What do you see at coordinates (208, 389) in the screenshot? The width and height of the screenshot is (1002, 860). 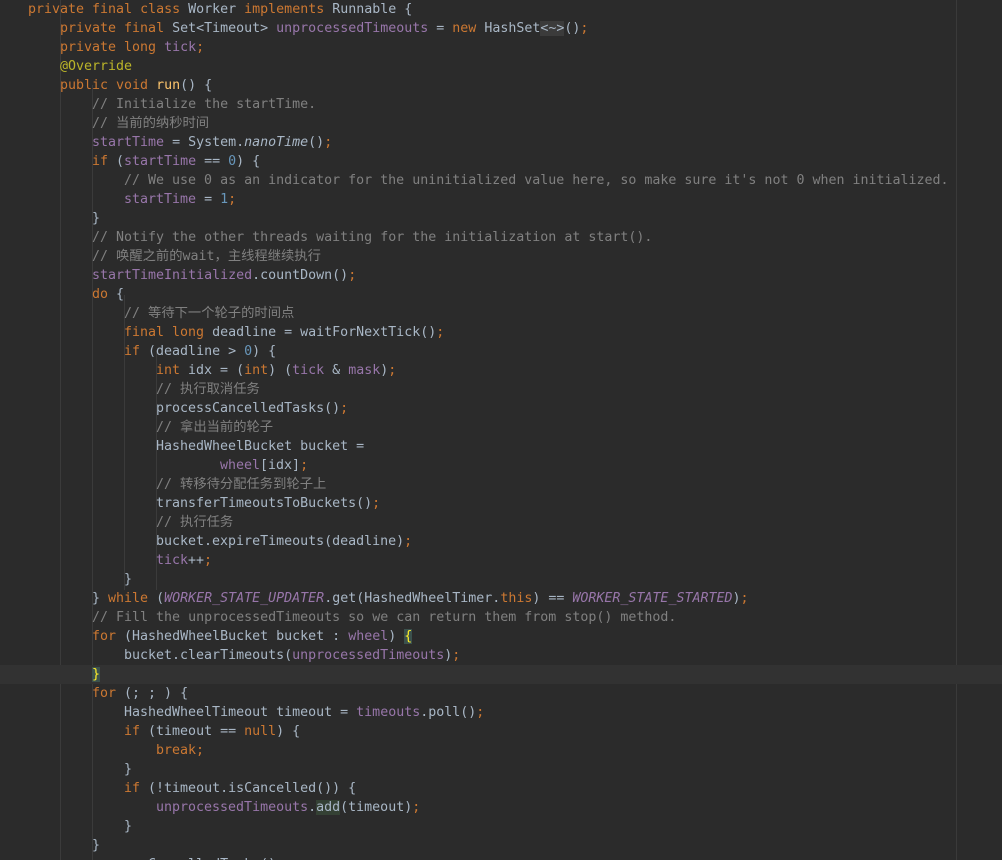 I see `code-token: // 执行取消任务` at bounding box center [208, 389].